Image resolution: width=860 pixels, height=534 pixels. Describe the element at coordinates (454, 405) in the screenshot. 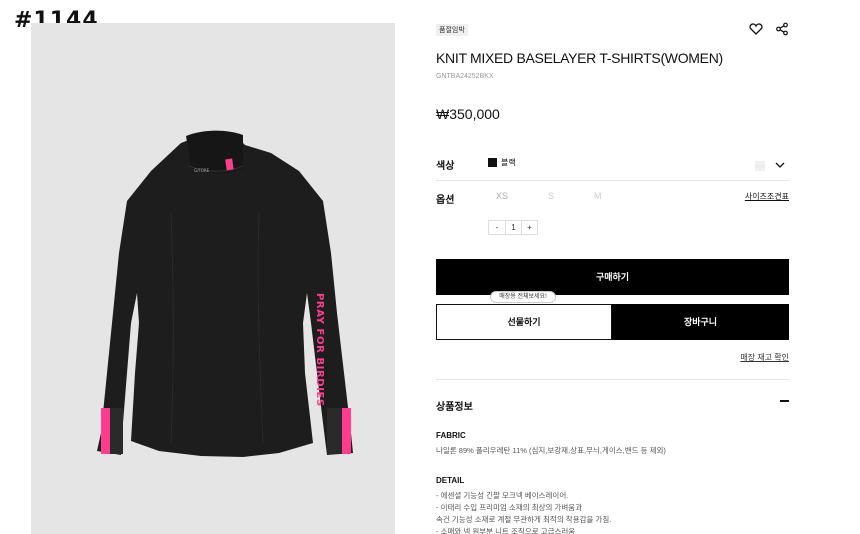

I see `product-info-title: 상품정보` at that location.